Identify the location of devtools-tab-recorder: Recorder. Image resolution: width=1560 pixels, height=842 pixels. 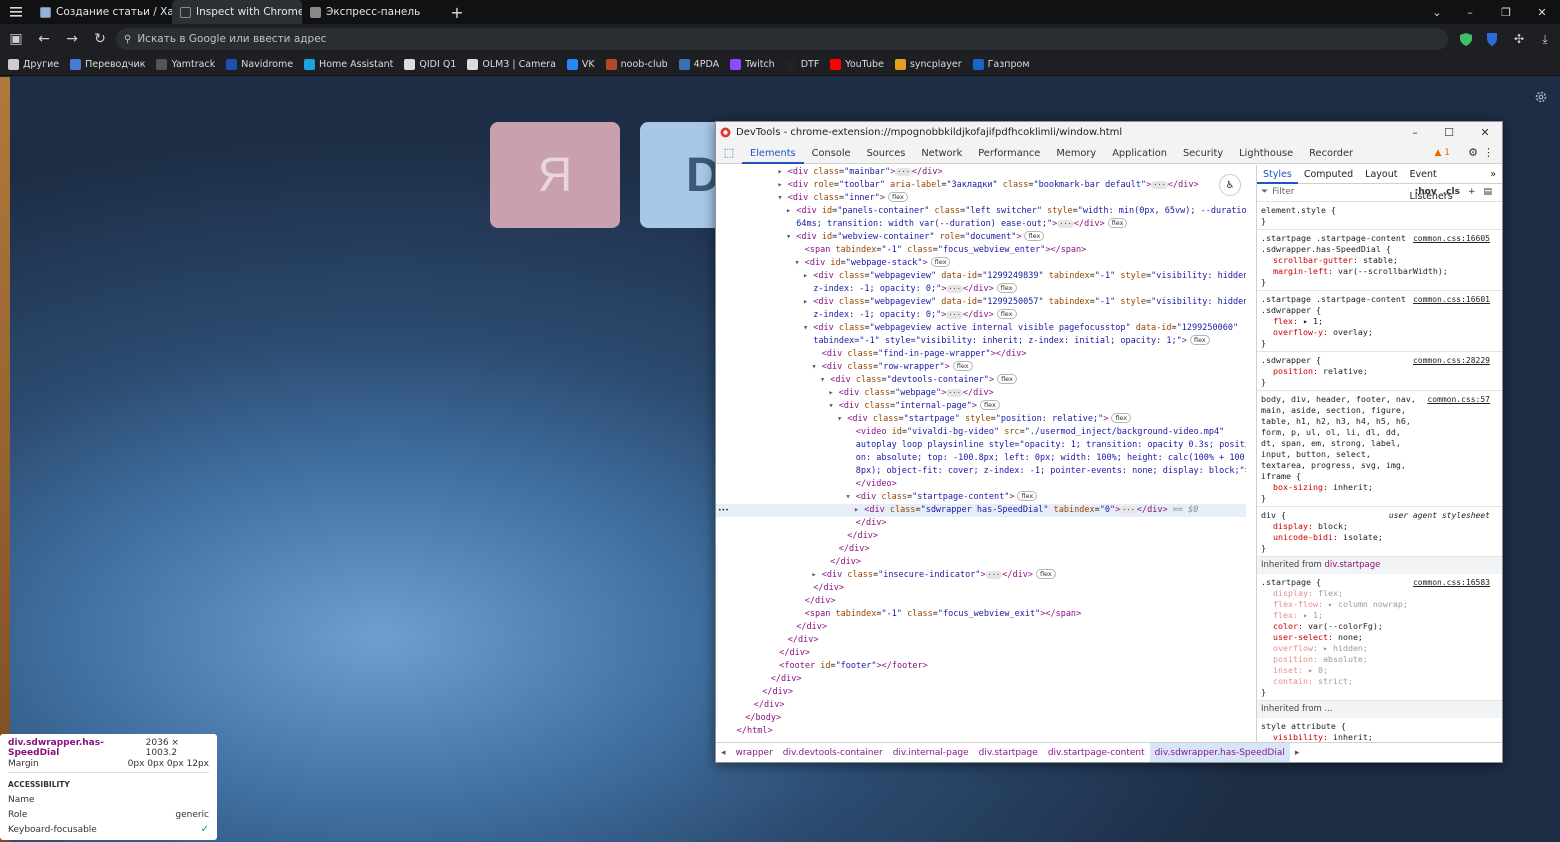
(1331, 153).